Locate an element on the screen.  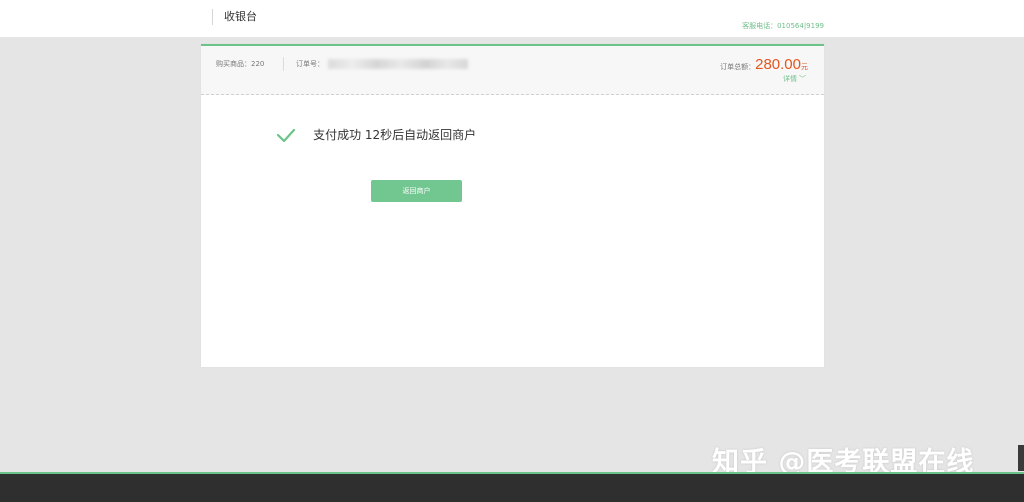
details-toggle: 详情 ﹀ is located at coordinates (794, 79).